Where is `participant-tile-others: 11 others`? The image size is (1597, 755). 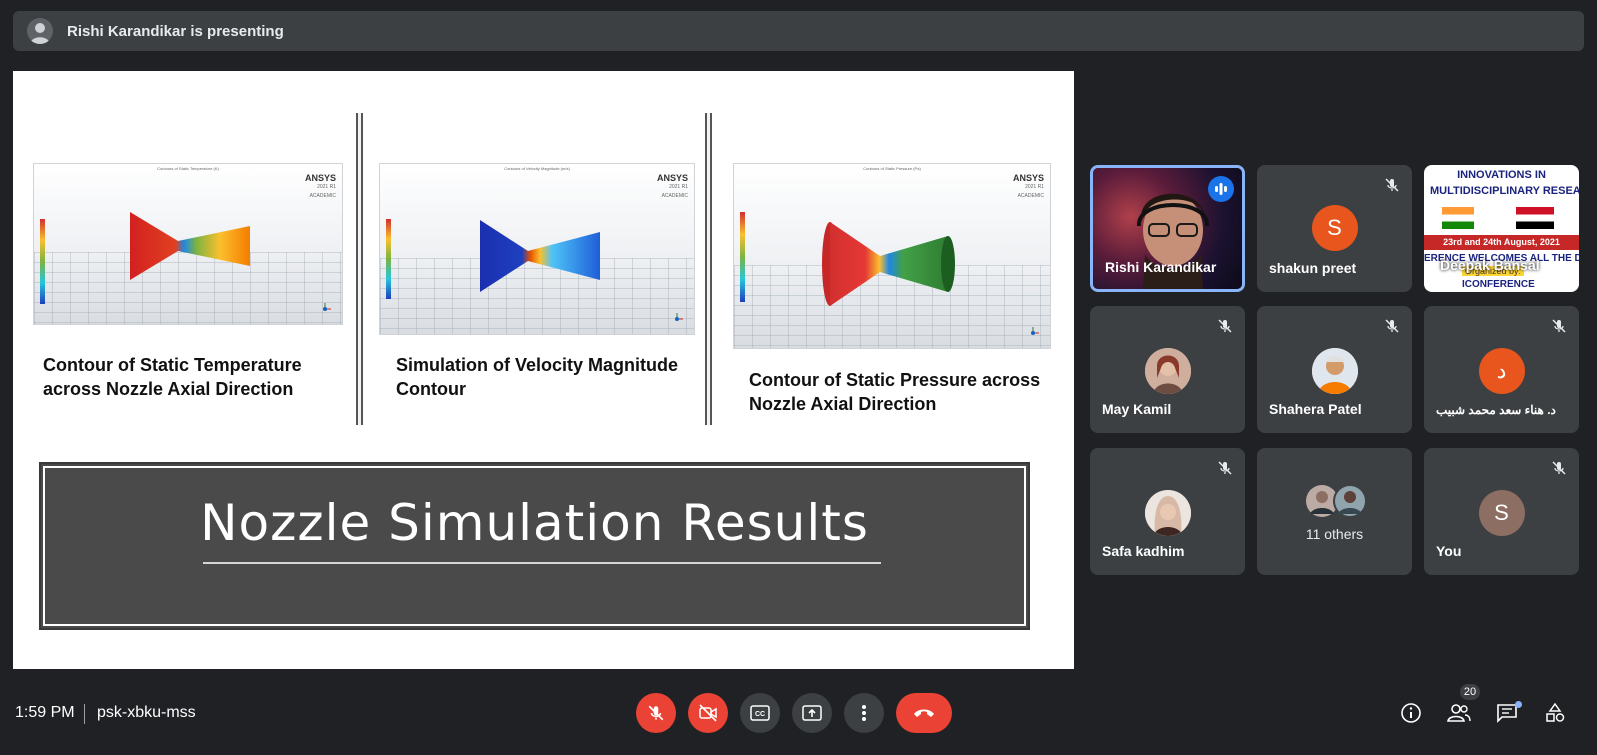 participant-tile-others: 11 others is located at coordinates (1334, 511).